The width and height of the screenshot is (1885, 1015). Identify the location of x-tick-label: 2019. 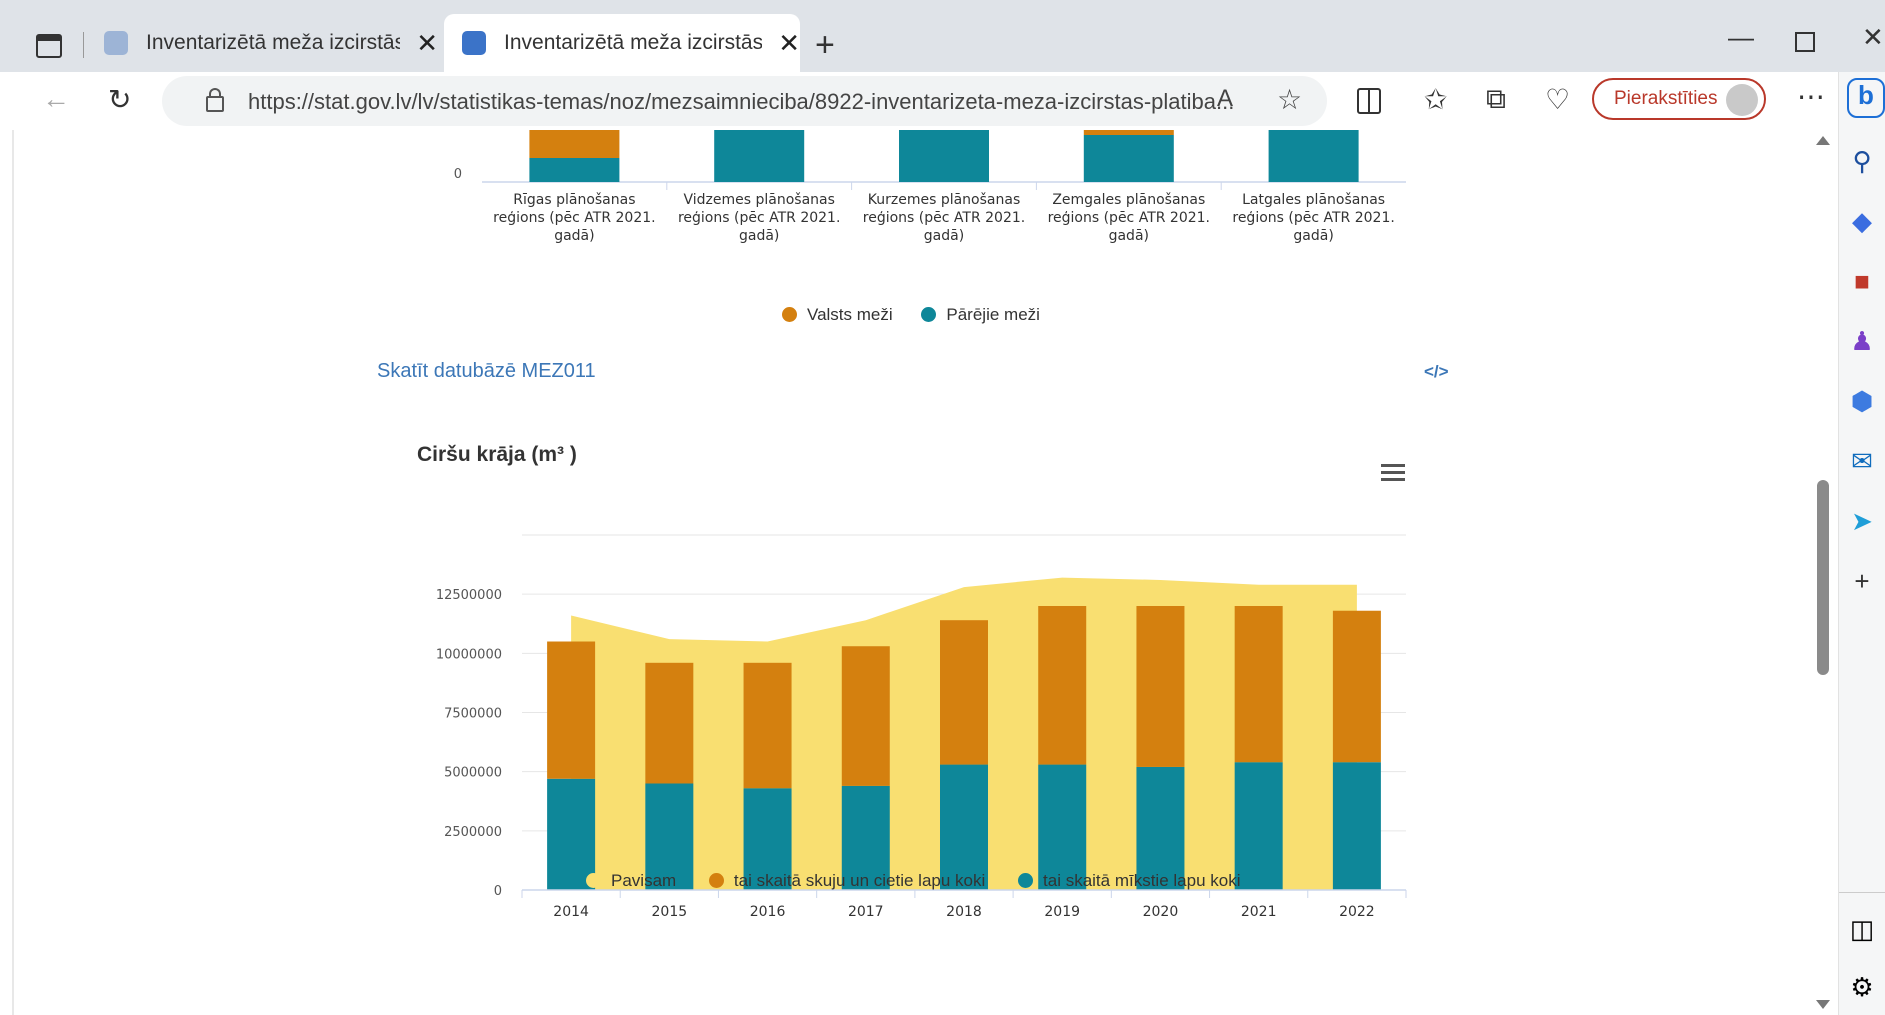
(1062, 912).